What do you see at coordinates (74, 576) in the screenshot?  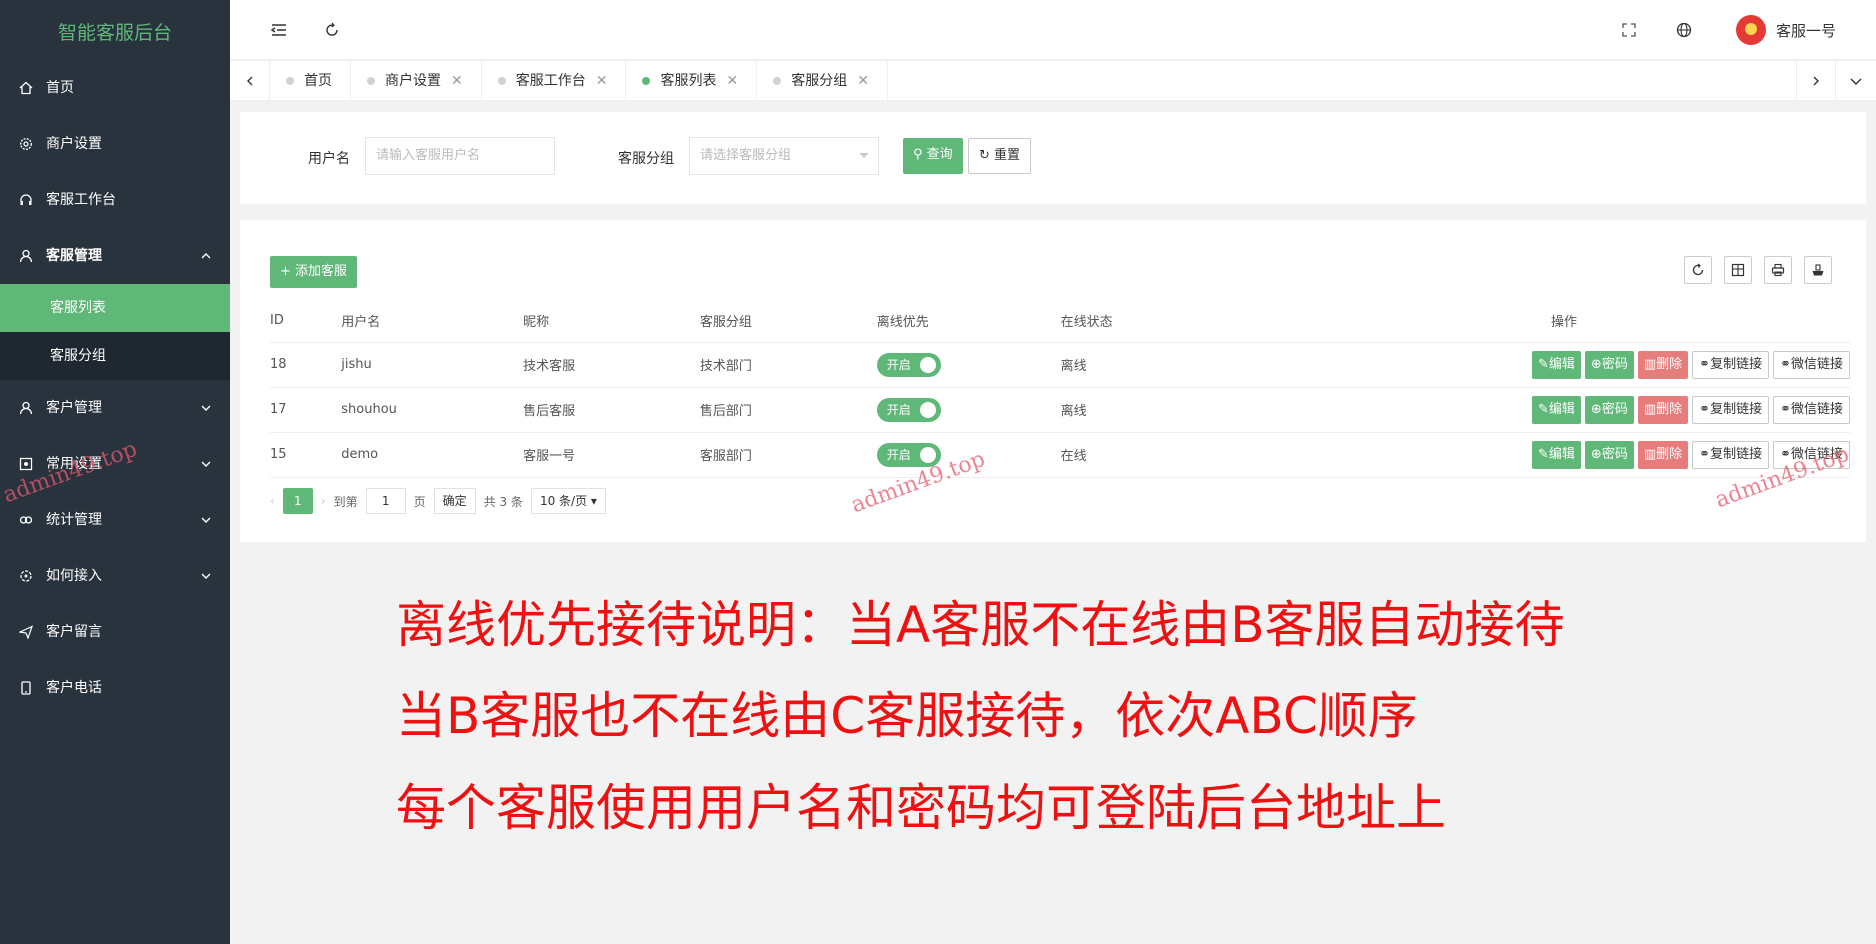 I see `sidebar-item-label: 如何接入` at bounding box center [74, 576].